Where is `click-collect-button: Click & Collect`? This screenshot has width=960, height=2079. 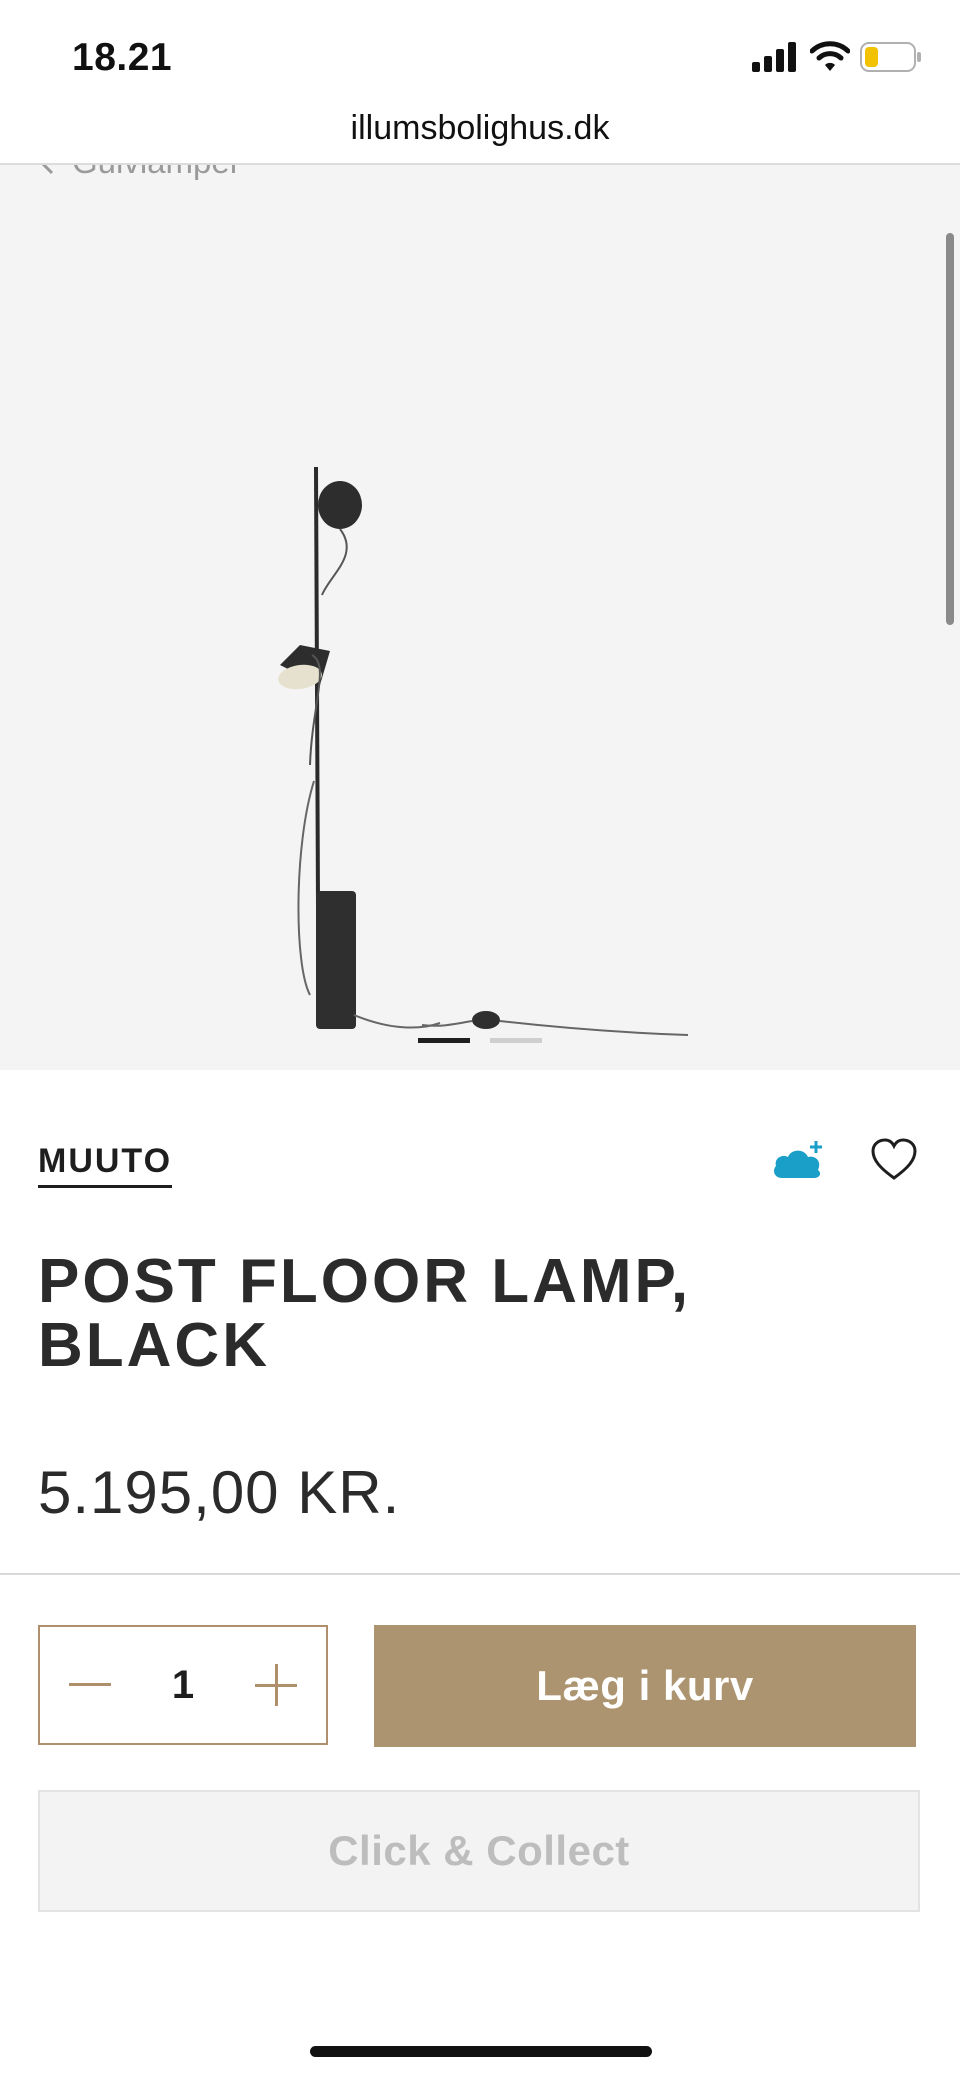
click-collect-button: Click & Collect is located at coordinates (479, 1851).